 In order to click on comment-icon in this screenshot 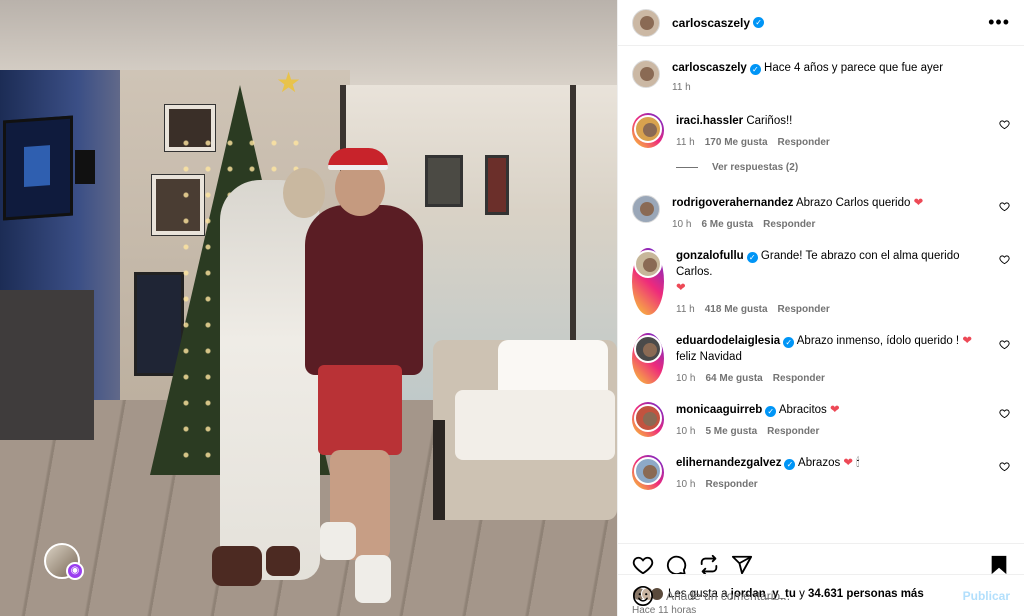, I will do `click(676, 565)`.